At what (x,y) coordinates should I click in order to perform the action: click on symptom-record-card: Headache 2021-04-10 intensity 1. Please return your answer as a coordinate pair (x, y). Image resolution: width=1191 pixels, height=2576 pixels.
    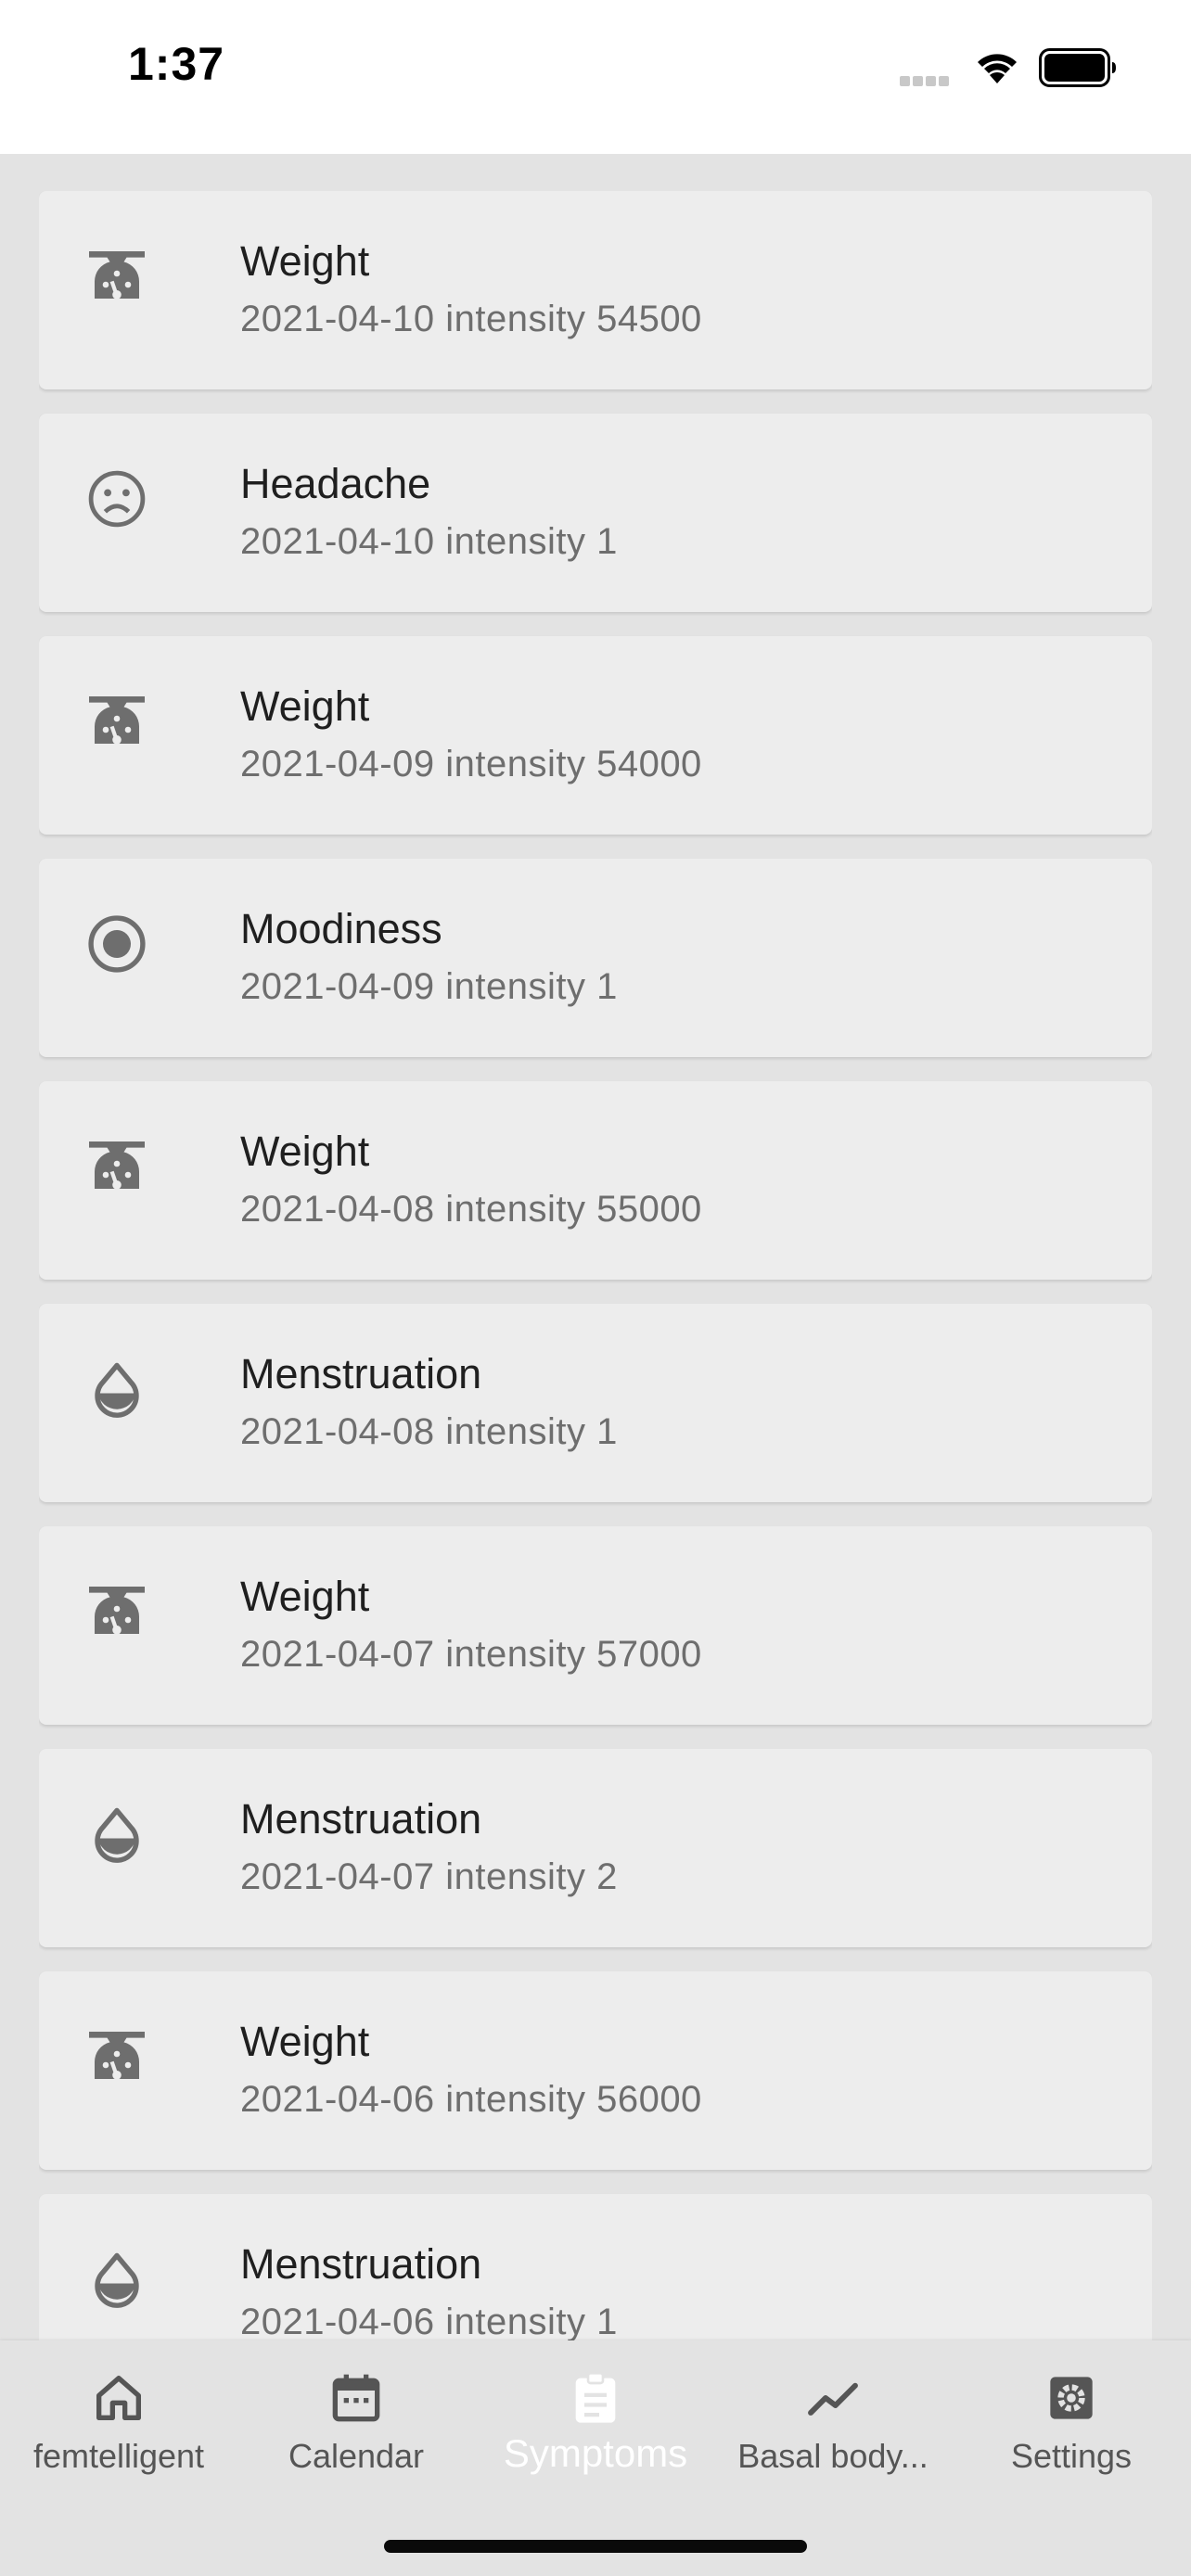
    Looking at the image, I should click on (595, 513).